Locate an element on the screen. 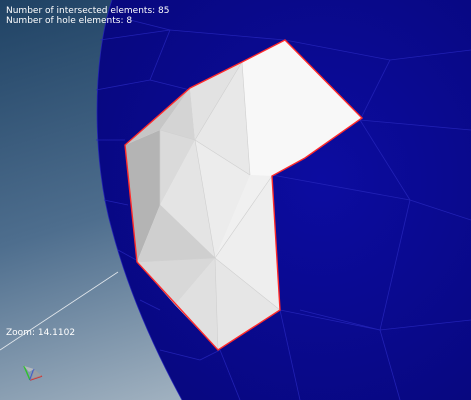  axis-triad-icon is located at coordinates (33, 373).